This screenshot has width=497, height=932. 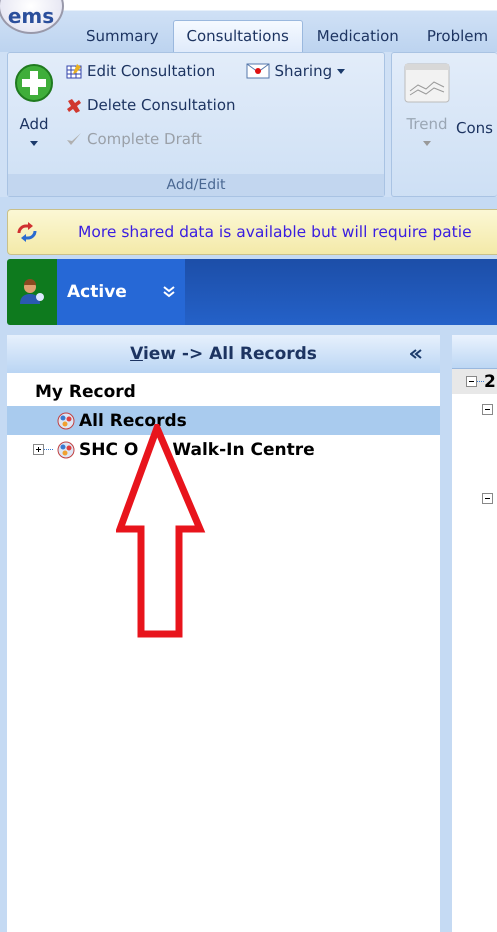 What do you see at coordinates (27, 232) in the screenshot?
I see `sync-arrows-icon` at bounding box center [27, 232].